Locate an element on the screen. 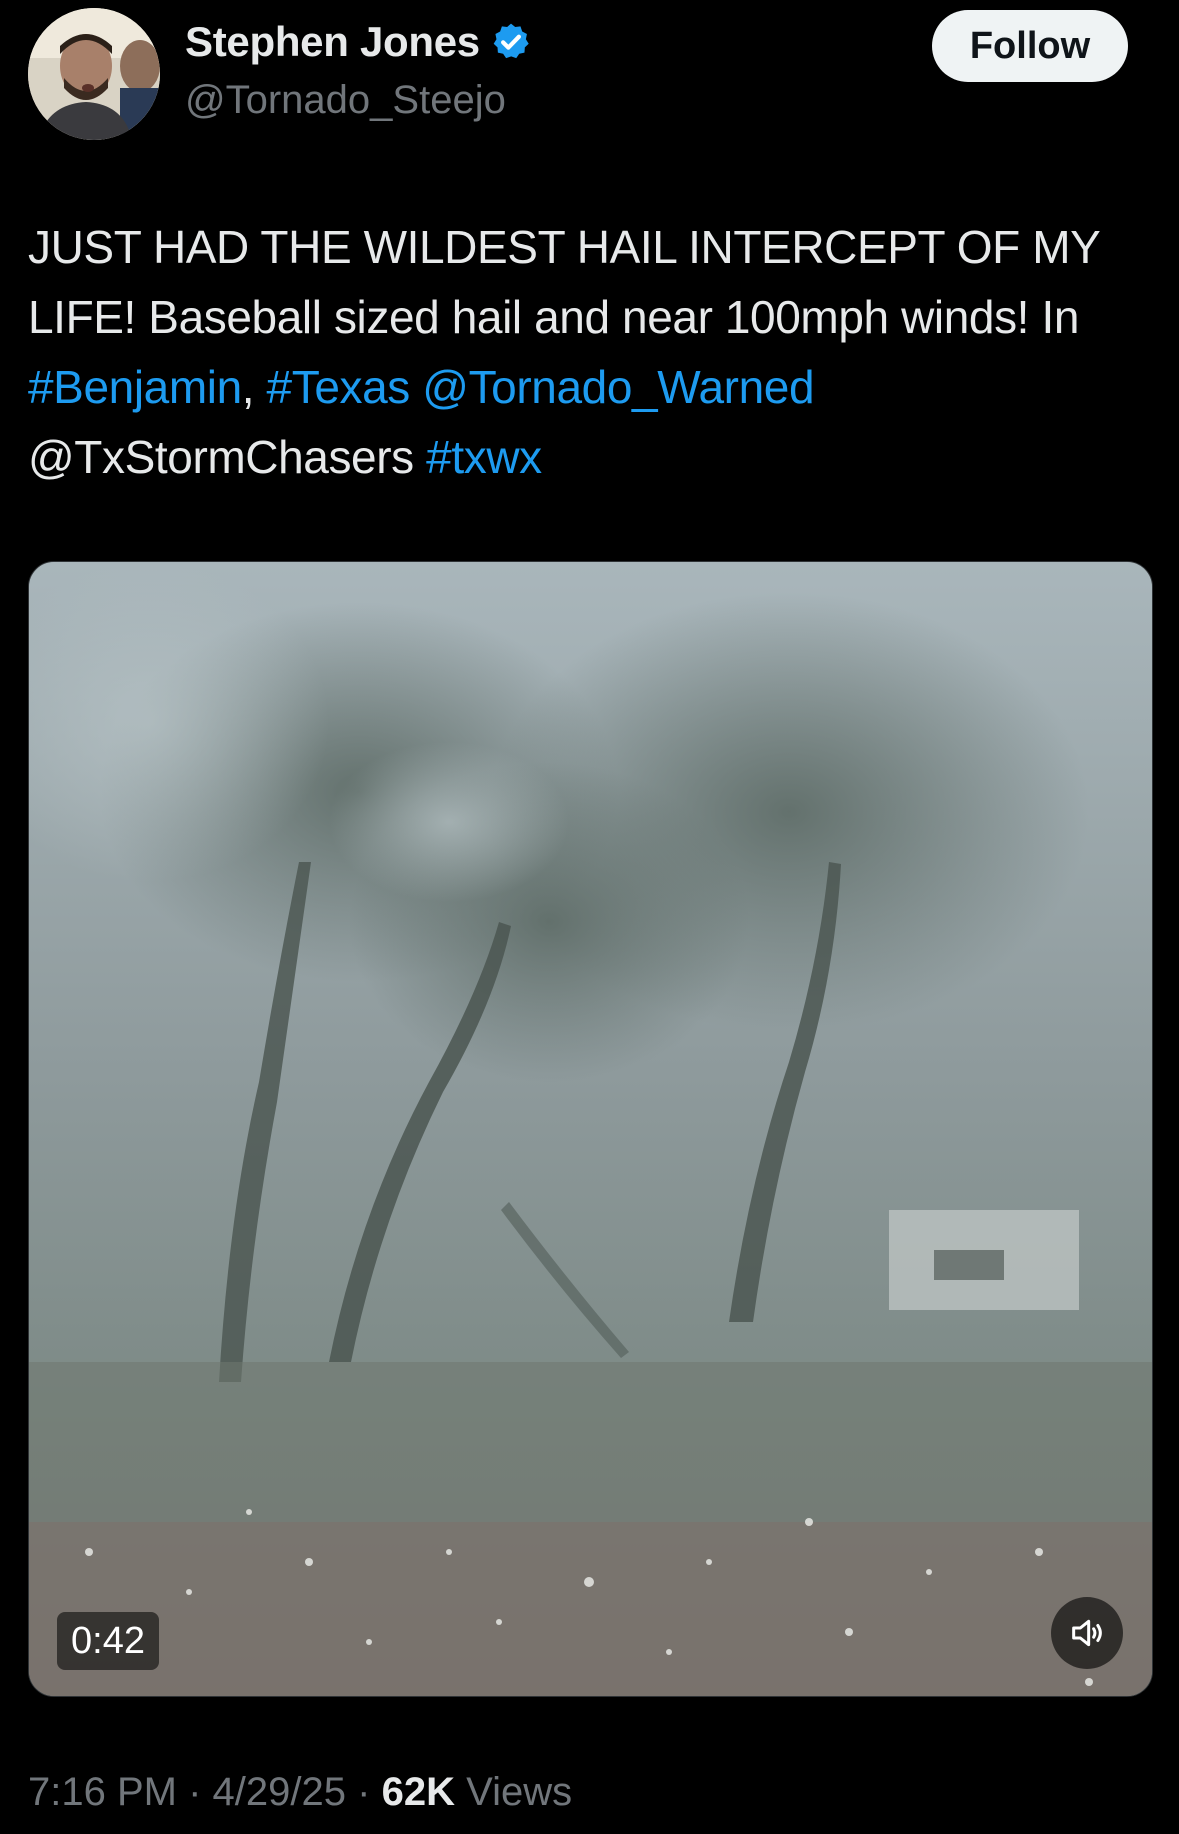 Image resolution: width=1179 pixels, height=1834 pixels. hashtag-link: #txwx is located at coordinates (484, 457).